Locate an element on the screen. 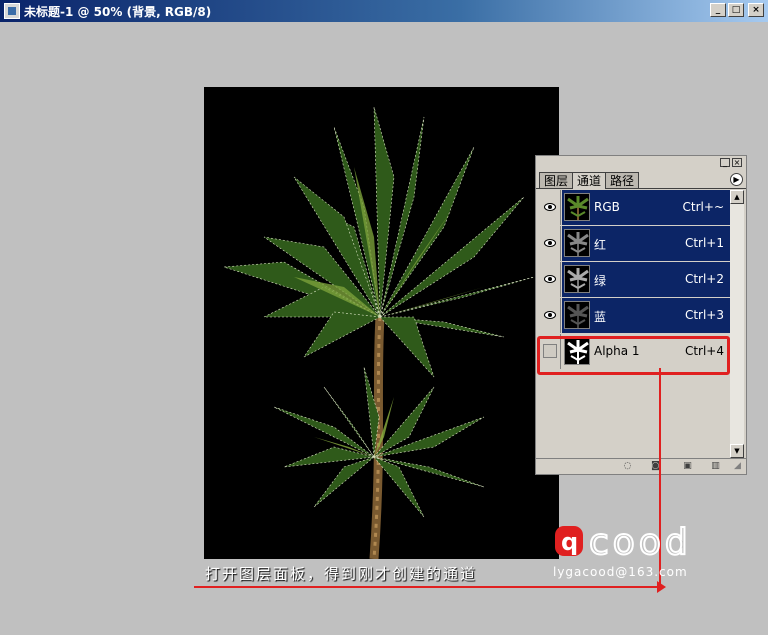  channel-row-red: 红 Ctrl+1 is located at coordinates (634, 244).